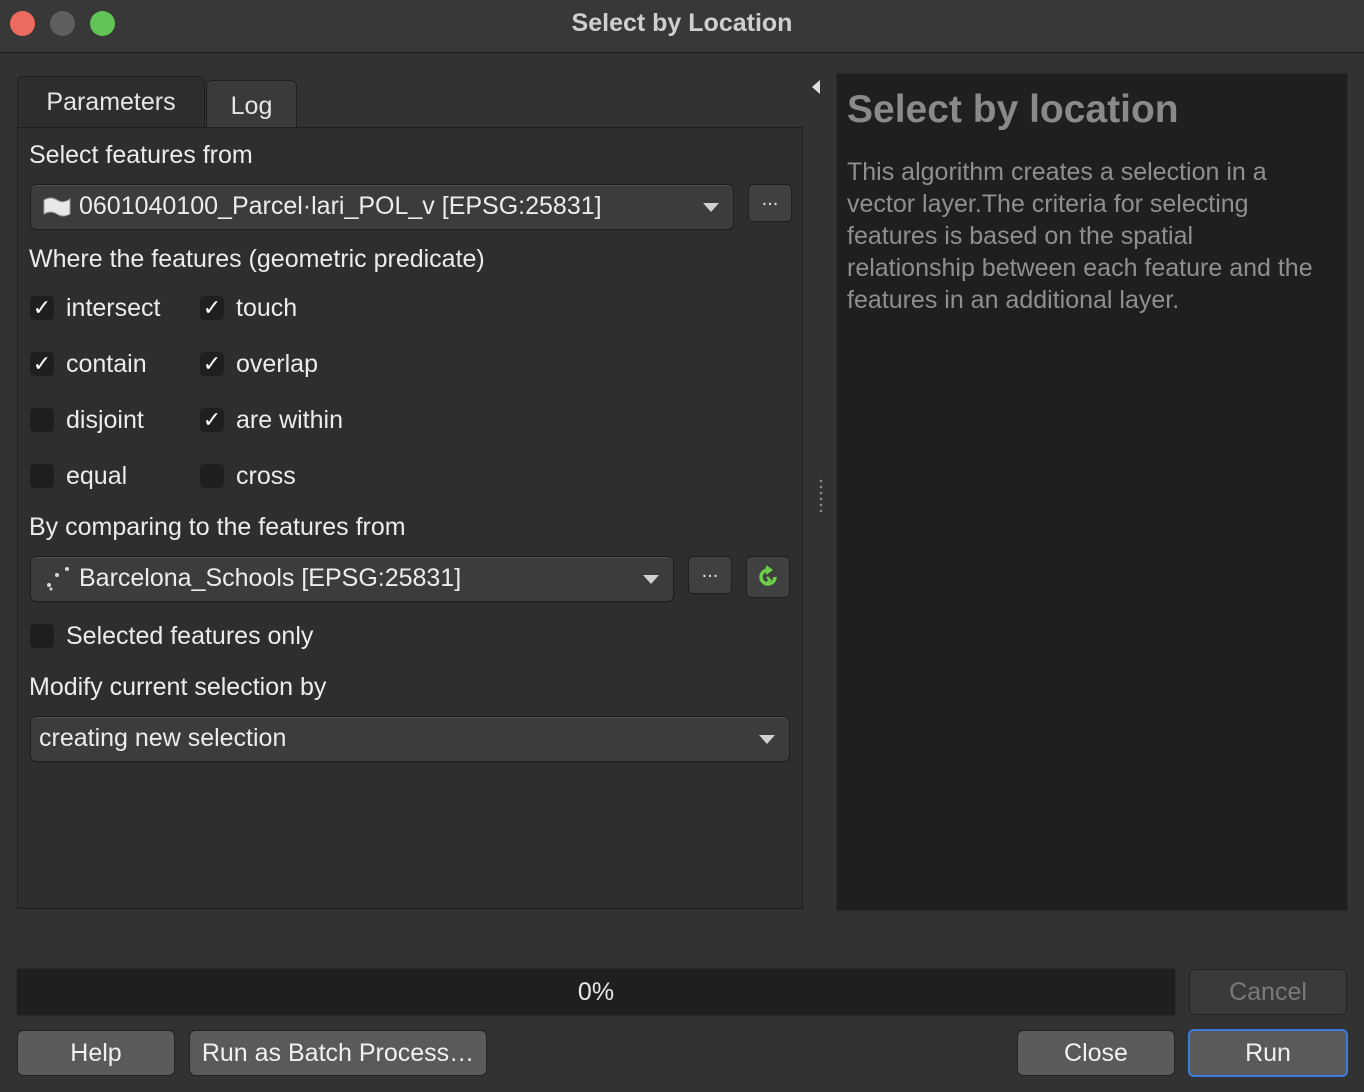  Describe the element at coordinates (821, 497) in the screenshot. I see `splitter-handle` at that location.